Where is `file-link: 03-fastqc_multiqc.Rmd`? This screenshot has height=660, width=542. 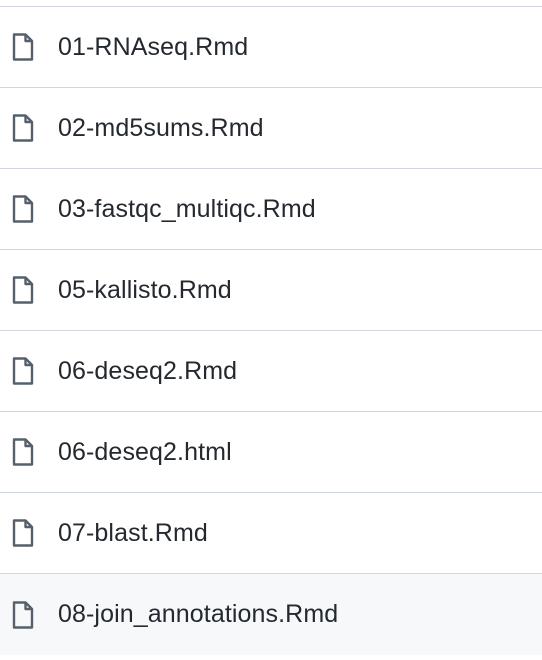
file-link: 03-fastqc_multiqc.Rmd is located at coordinates (187, 209).